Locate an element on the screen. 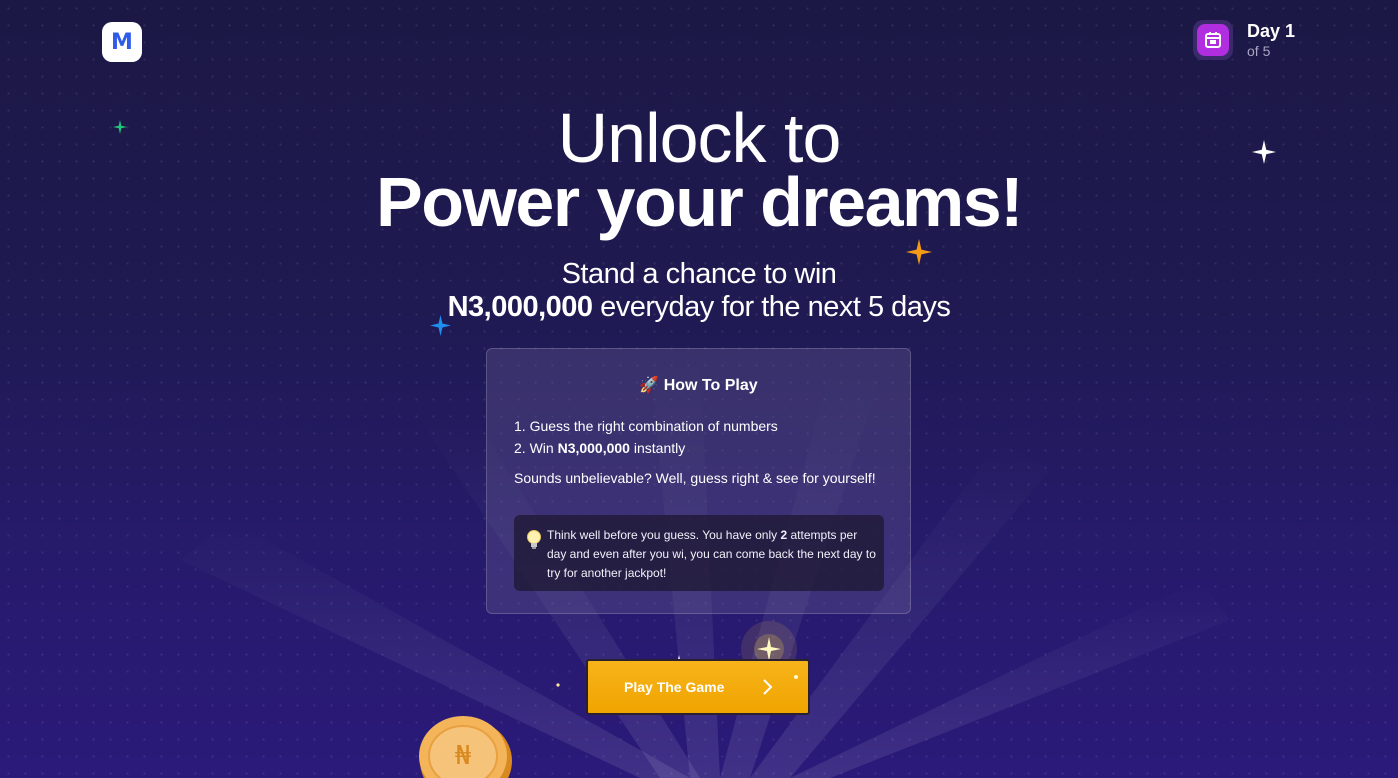 Image resolution: width=1398 pixels, height=778 pixels. hero-headline-line2: Power your dreams! is located at coordinates (700, 202).